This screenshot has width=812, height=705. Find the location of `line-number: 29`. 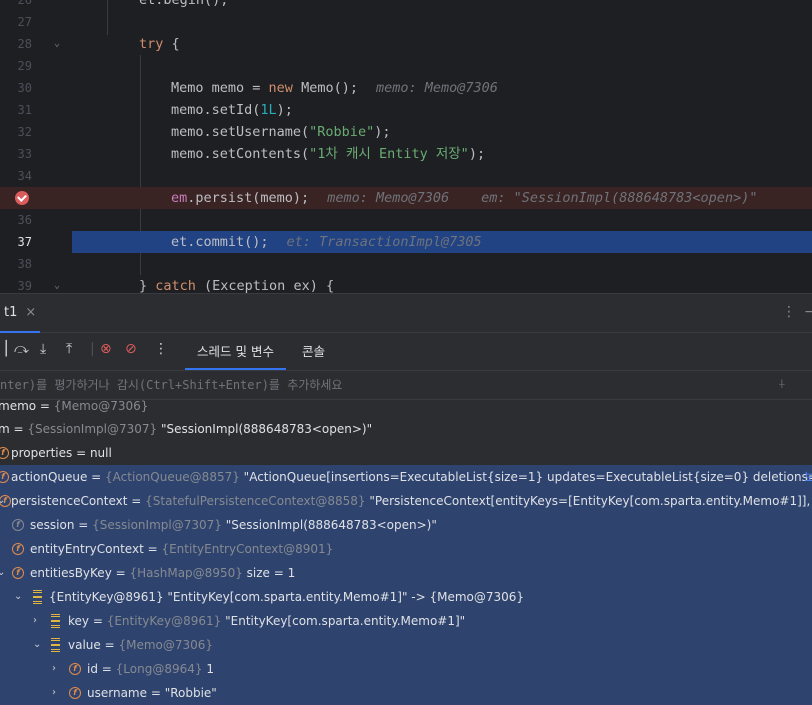

line-number: 29 is located at coordinates (24, 66).